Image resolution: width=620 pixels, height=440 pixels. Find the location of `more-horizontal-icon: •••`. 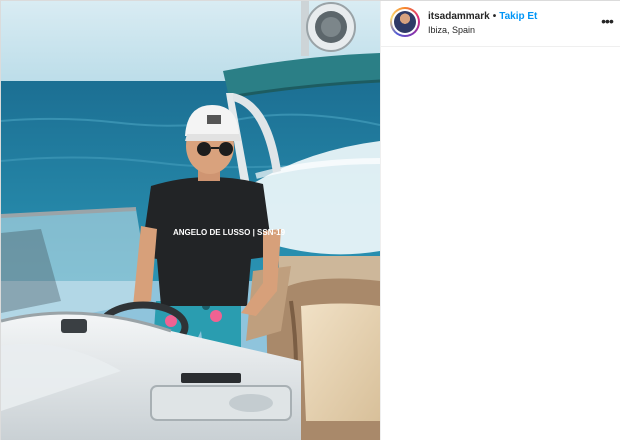

more-horizontal-icon: ••• is located at coordinates (607, 21).